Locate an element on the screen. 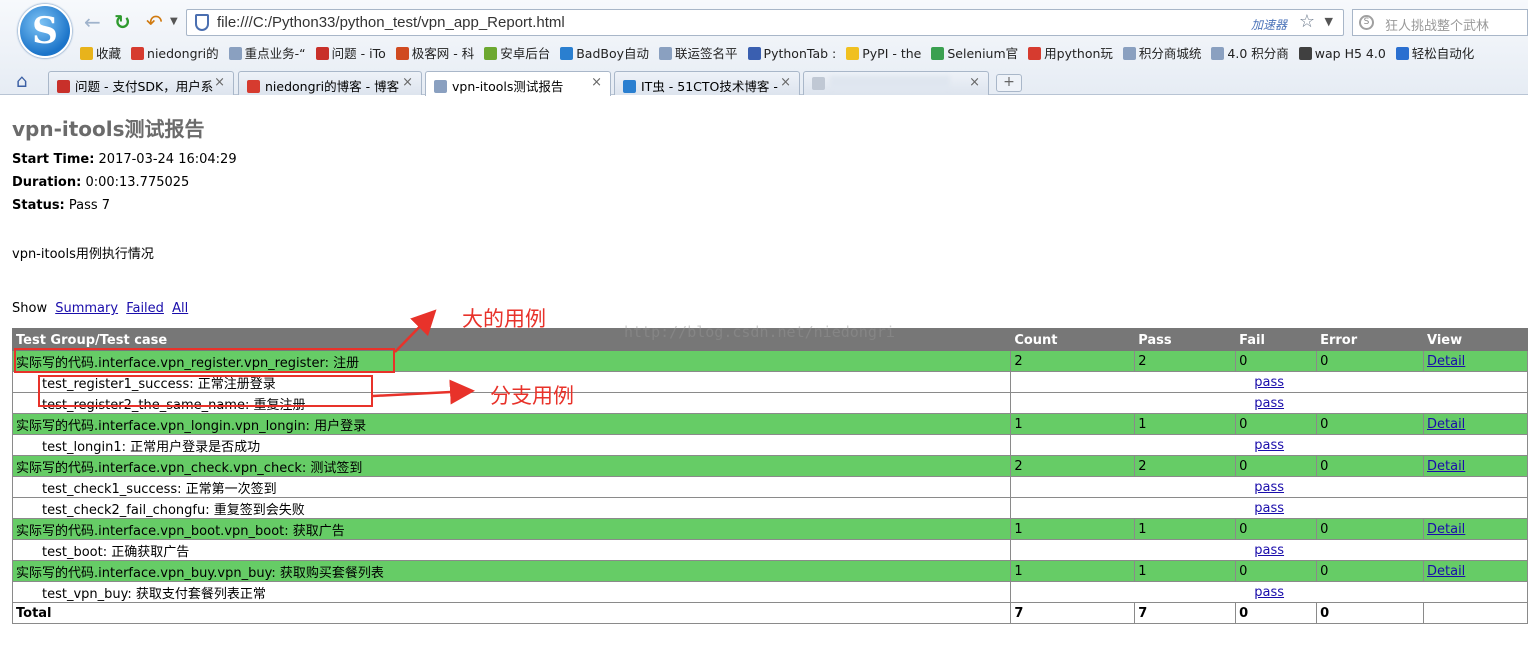  new-tab-button: + is located at coordinates (1009, 83).